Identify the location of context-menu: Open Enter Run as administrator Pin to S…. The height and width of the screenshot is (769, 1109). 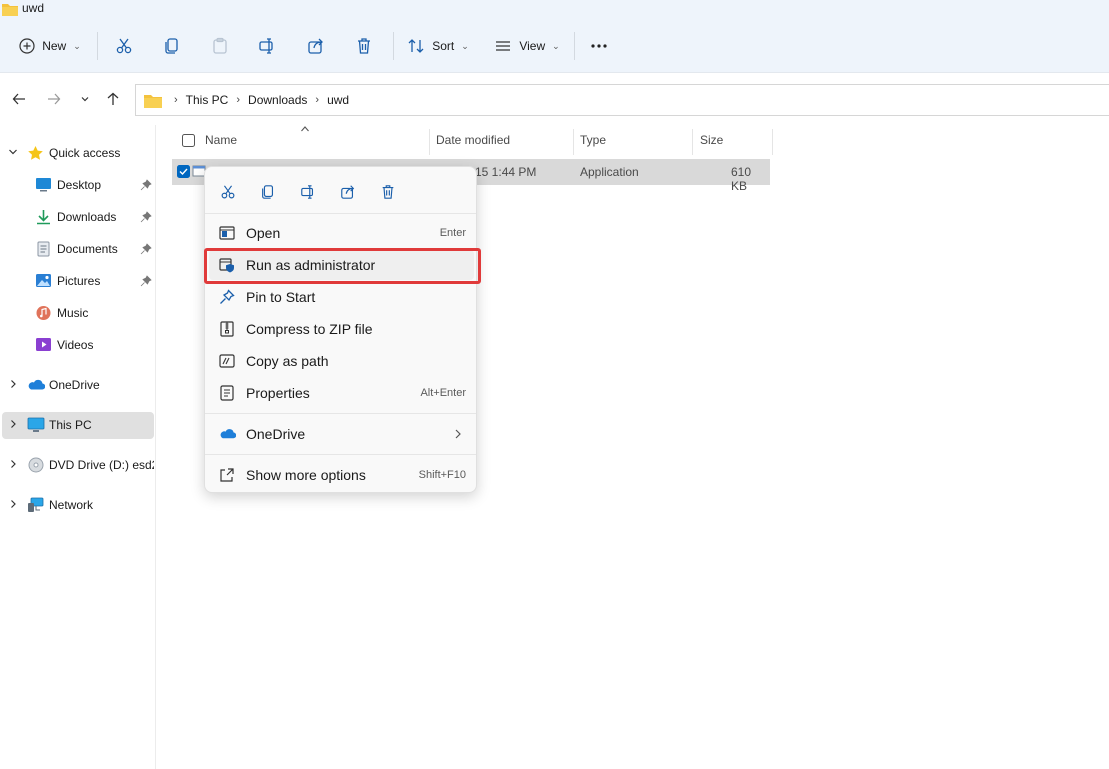
(340, 329).